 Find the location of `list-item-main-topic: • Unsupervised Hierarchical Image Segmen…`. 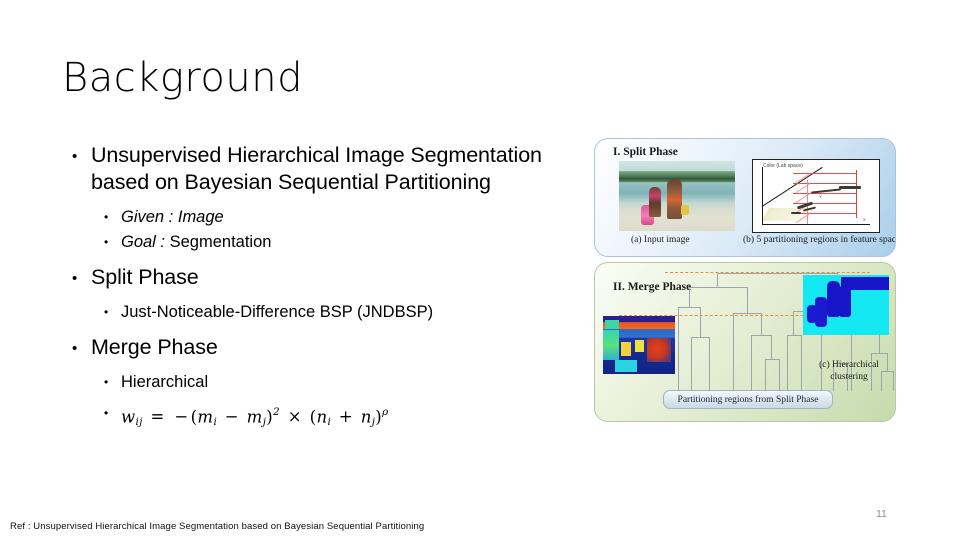

list-item-main-topic: • Unsupervised Hierarchical Image Segmen… is located at coordinates (322, 169).